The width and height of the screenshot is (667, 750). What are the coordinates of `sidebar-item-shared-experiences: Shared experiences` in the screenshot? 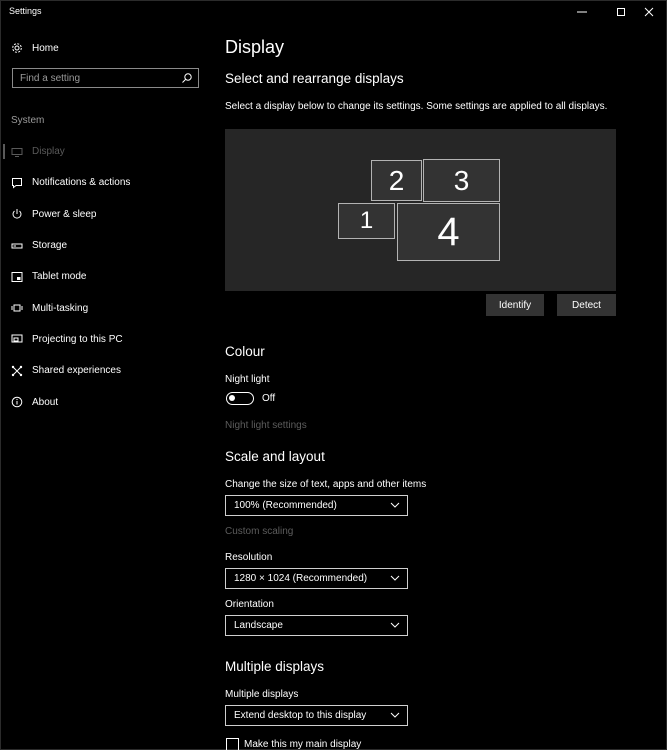 It's located at (106, 370).